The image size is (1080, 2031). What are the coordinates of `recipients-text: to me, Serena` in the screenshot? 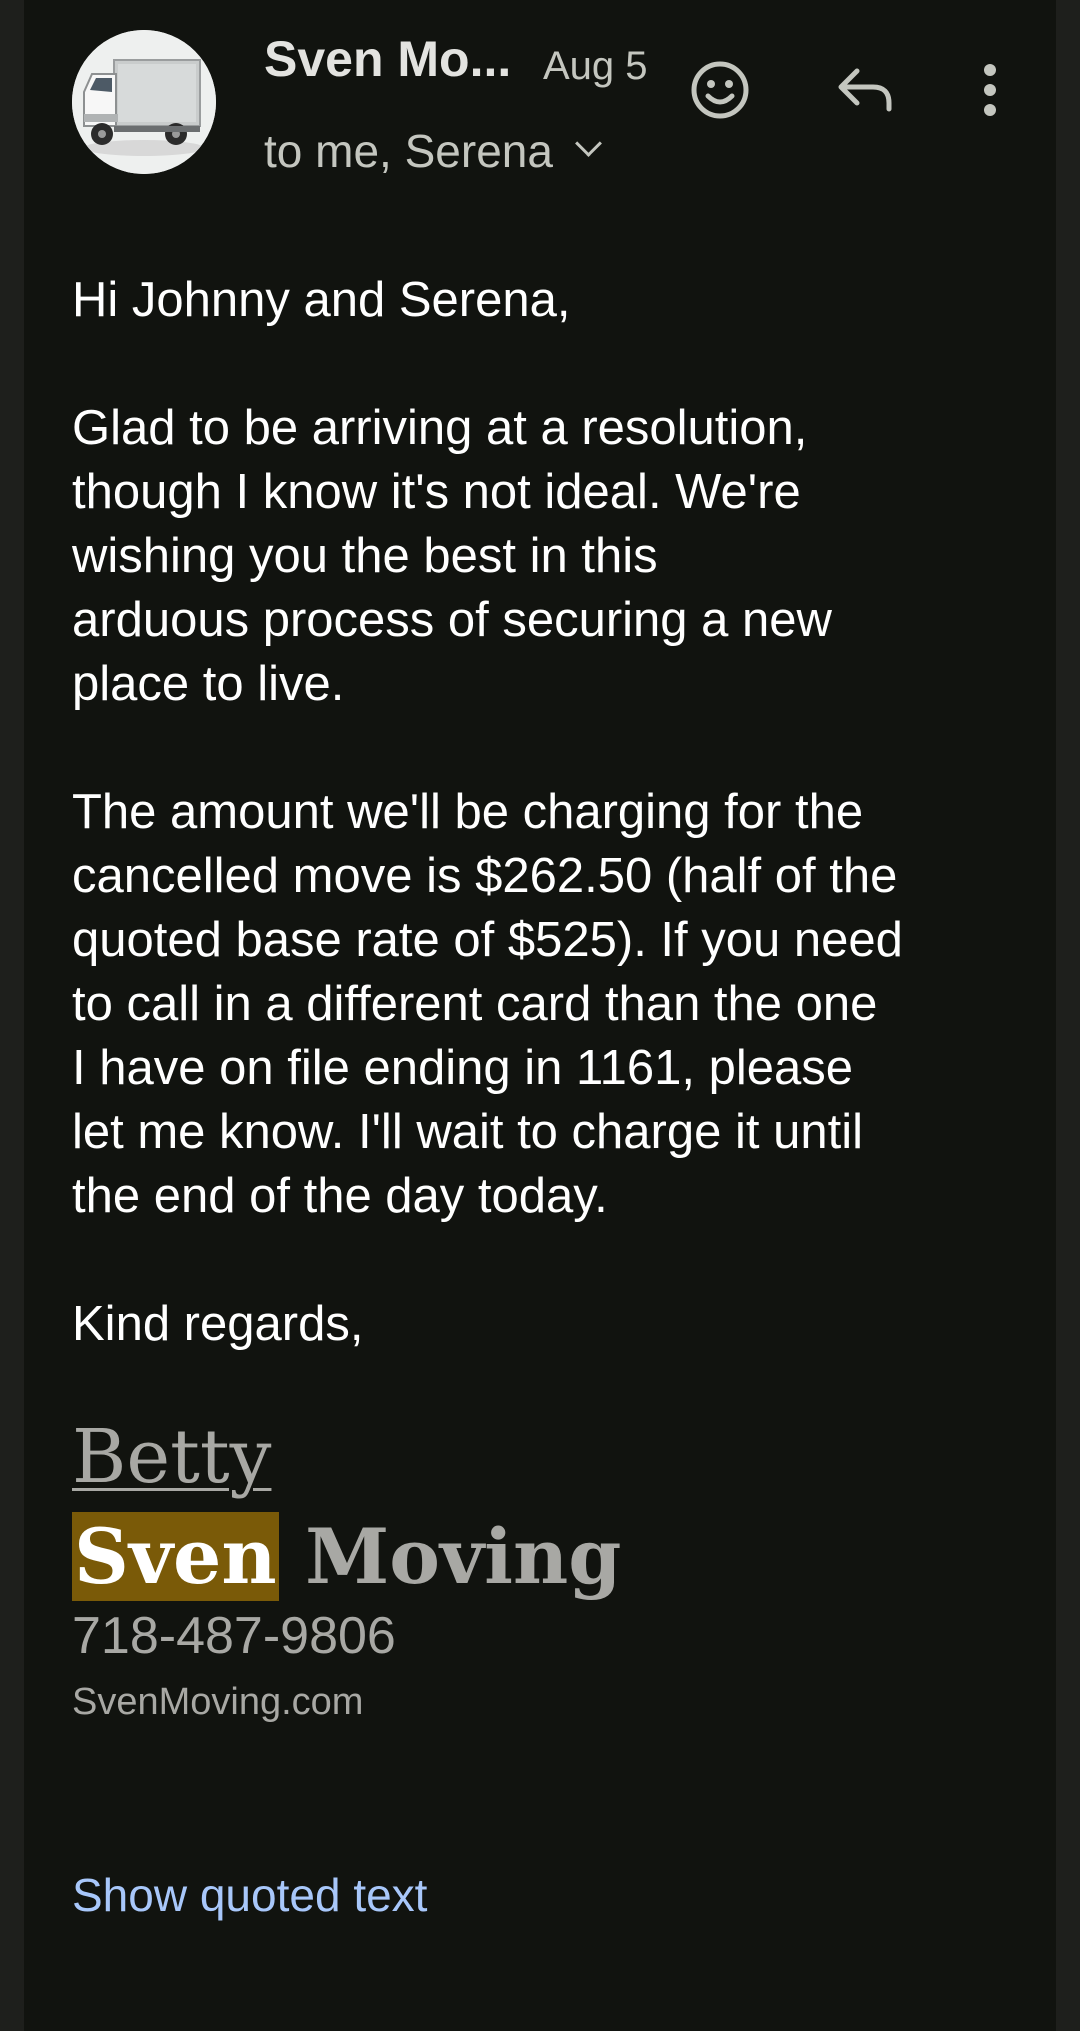 It's located at (408, 151).